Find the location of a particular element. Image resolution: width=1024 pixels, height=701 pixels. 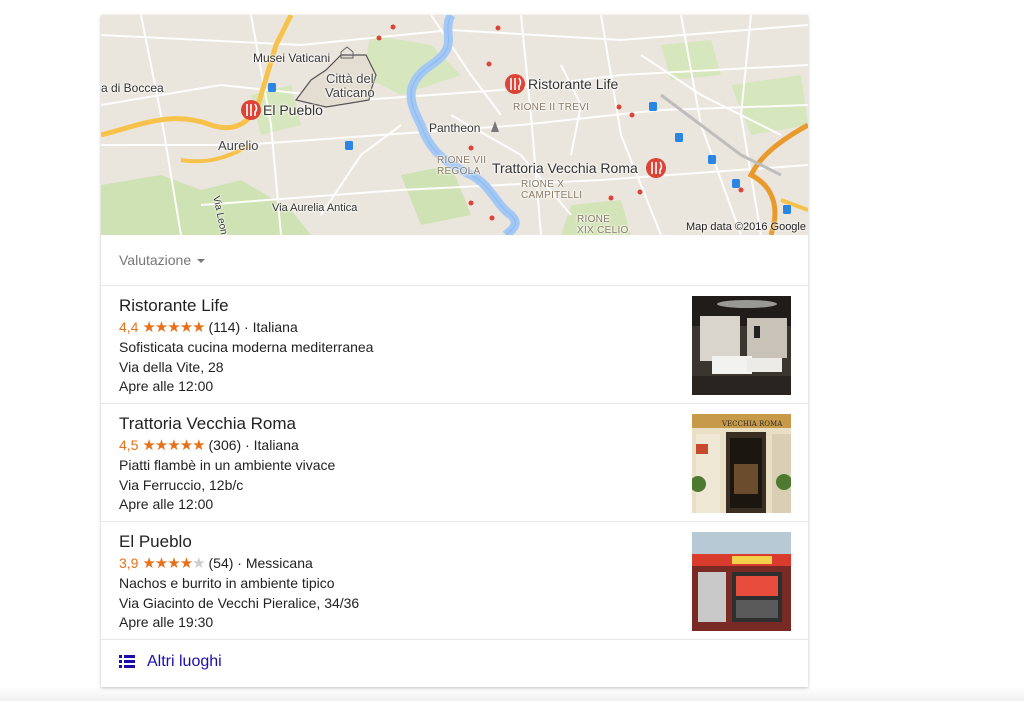

more-places-label: Altri luoghi is located at coordinates (184, 661).